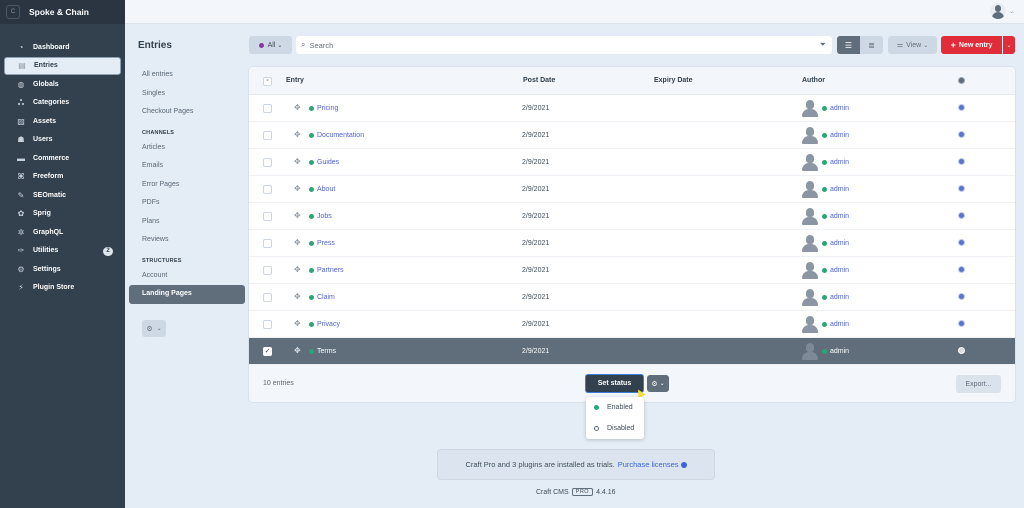 The height and width of the screenshot is (508, 1024). I want to click on entry-title: Claim, so click(322, 297).